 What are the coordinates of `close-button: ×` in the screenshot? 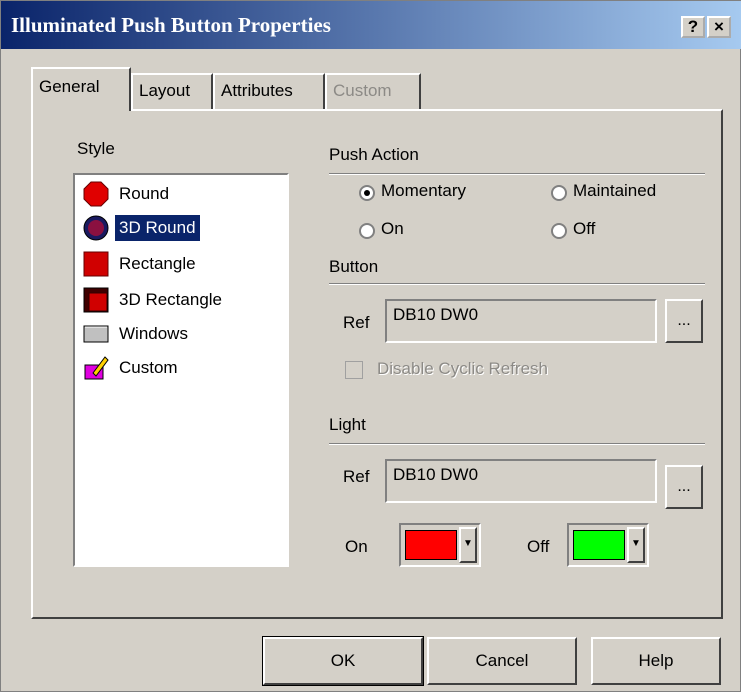 It's located at (719, 27).